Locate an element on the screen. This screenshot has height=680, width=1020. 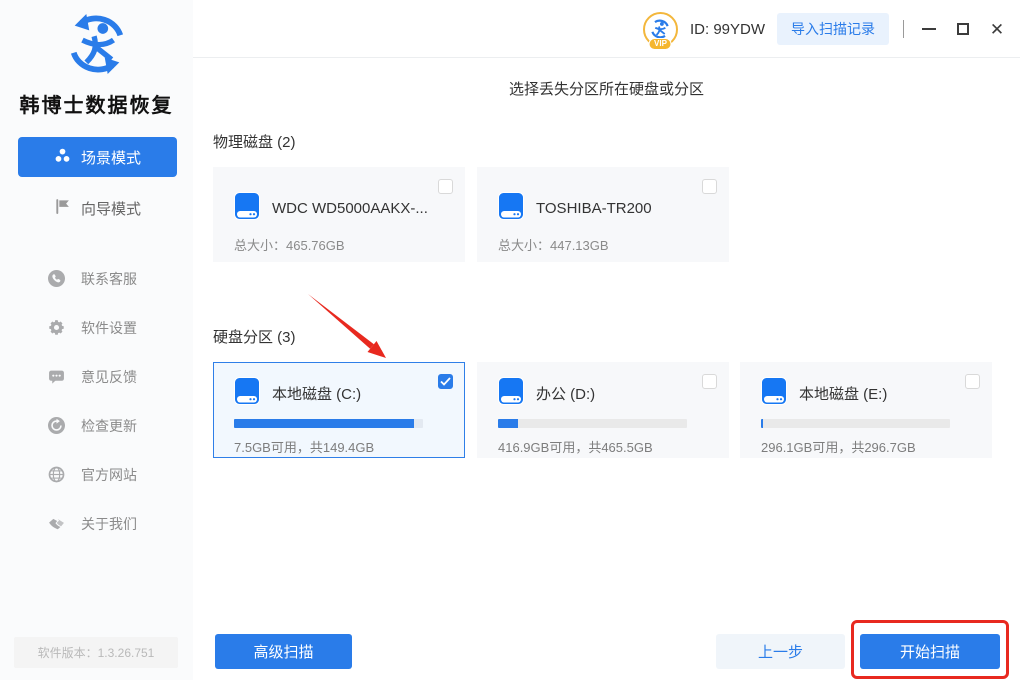
annotation-arrow is located at coordinates (351, 331).